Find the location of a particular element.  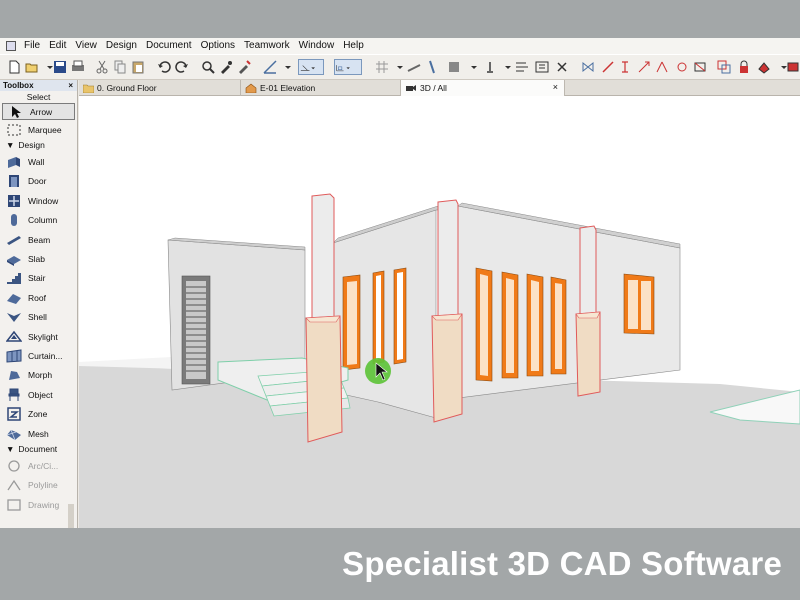

new-file-icon is located at coordinates (14, 67).